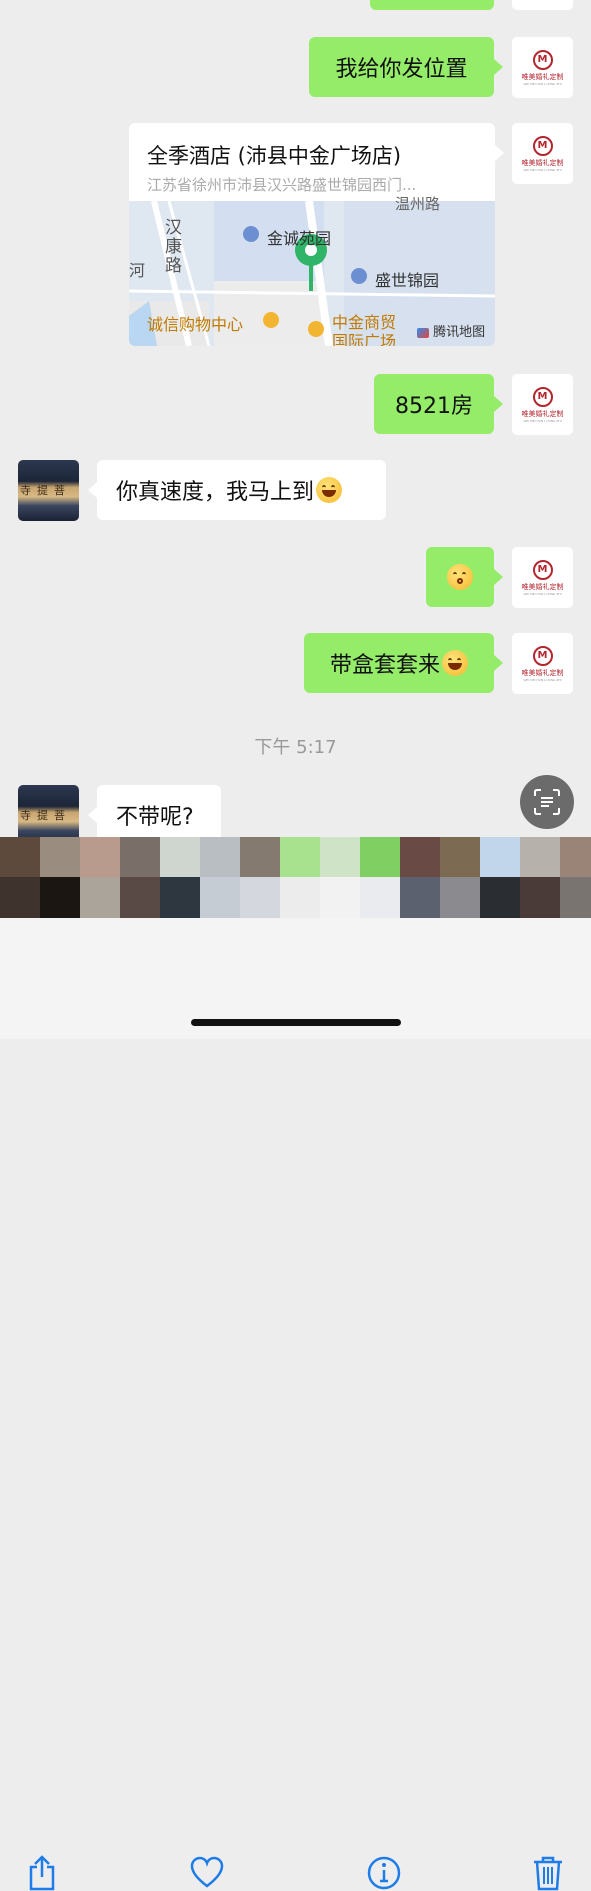 The height and width of the screenshot is (1891, 591). I want to click on trash-icon, so click(548, 1873).